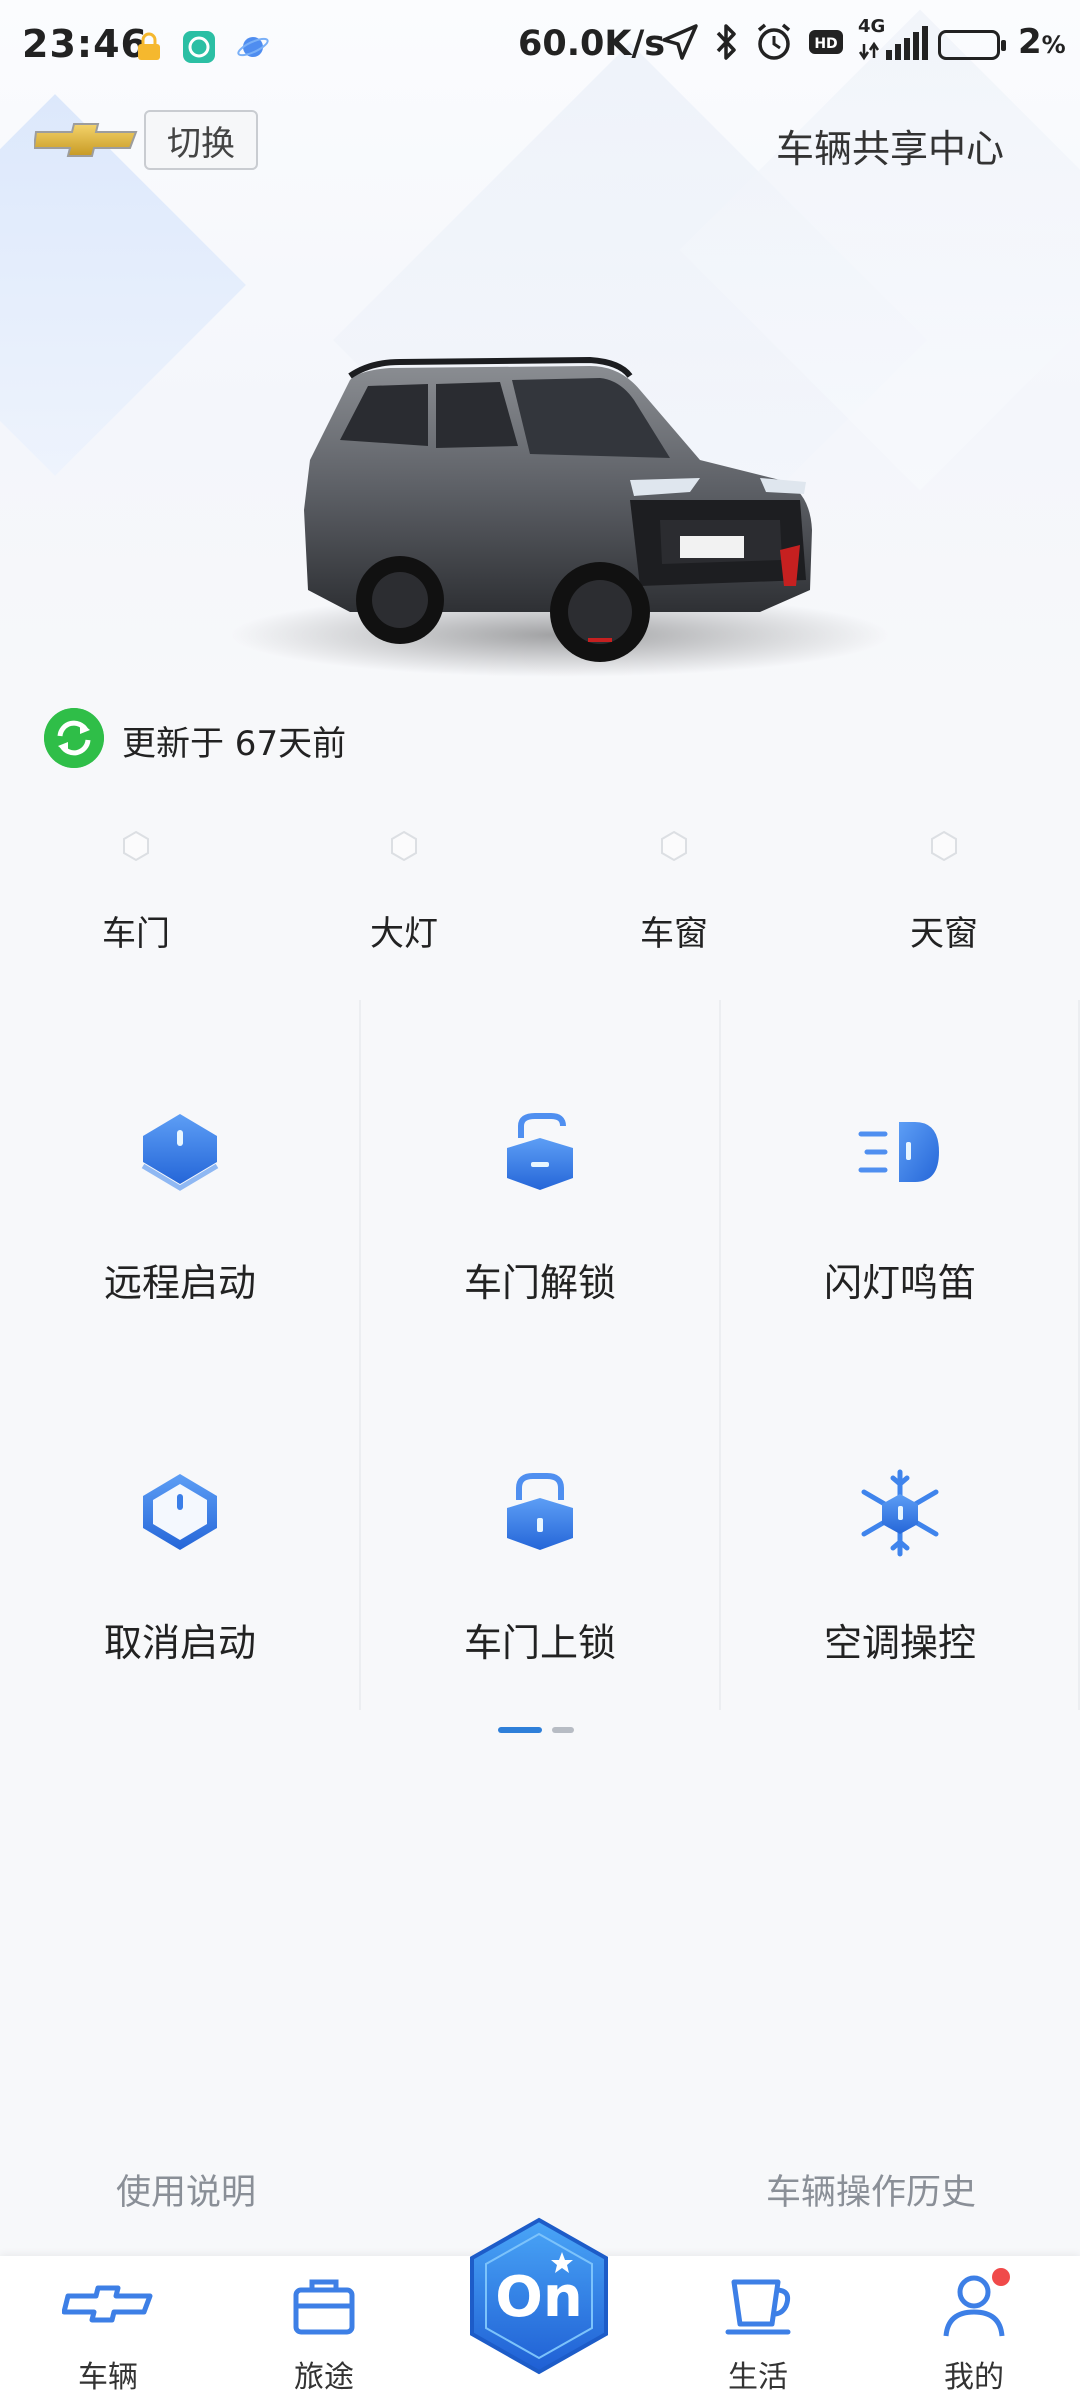  What do you see at coordinates (108, 2377) in the screenshot?
I see `tab-label: 车辆` at bounding box center [108, 2377].